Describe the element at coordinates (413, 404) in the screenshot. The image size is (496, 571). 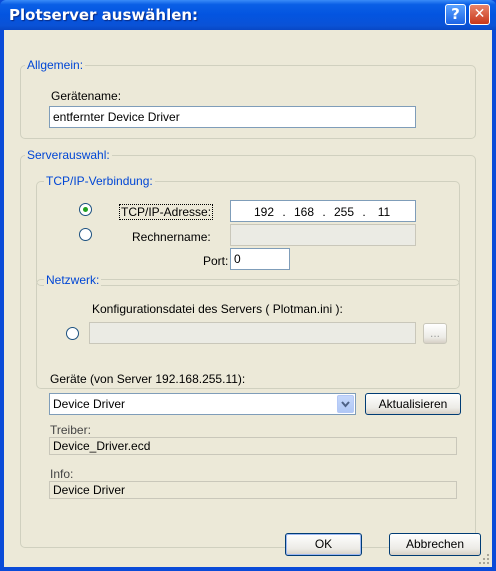
I see `aktualisieren-button: Aktualisieren` at that location.